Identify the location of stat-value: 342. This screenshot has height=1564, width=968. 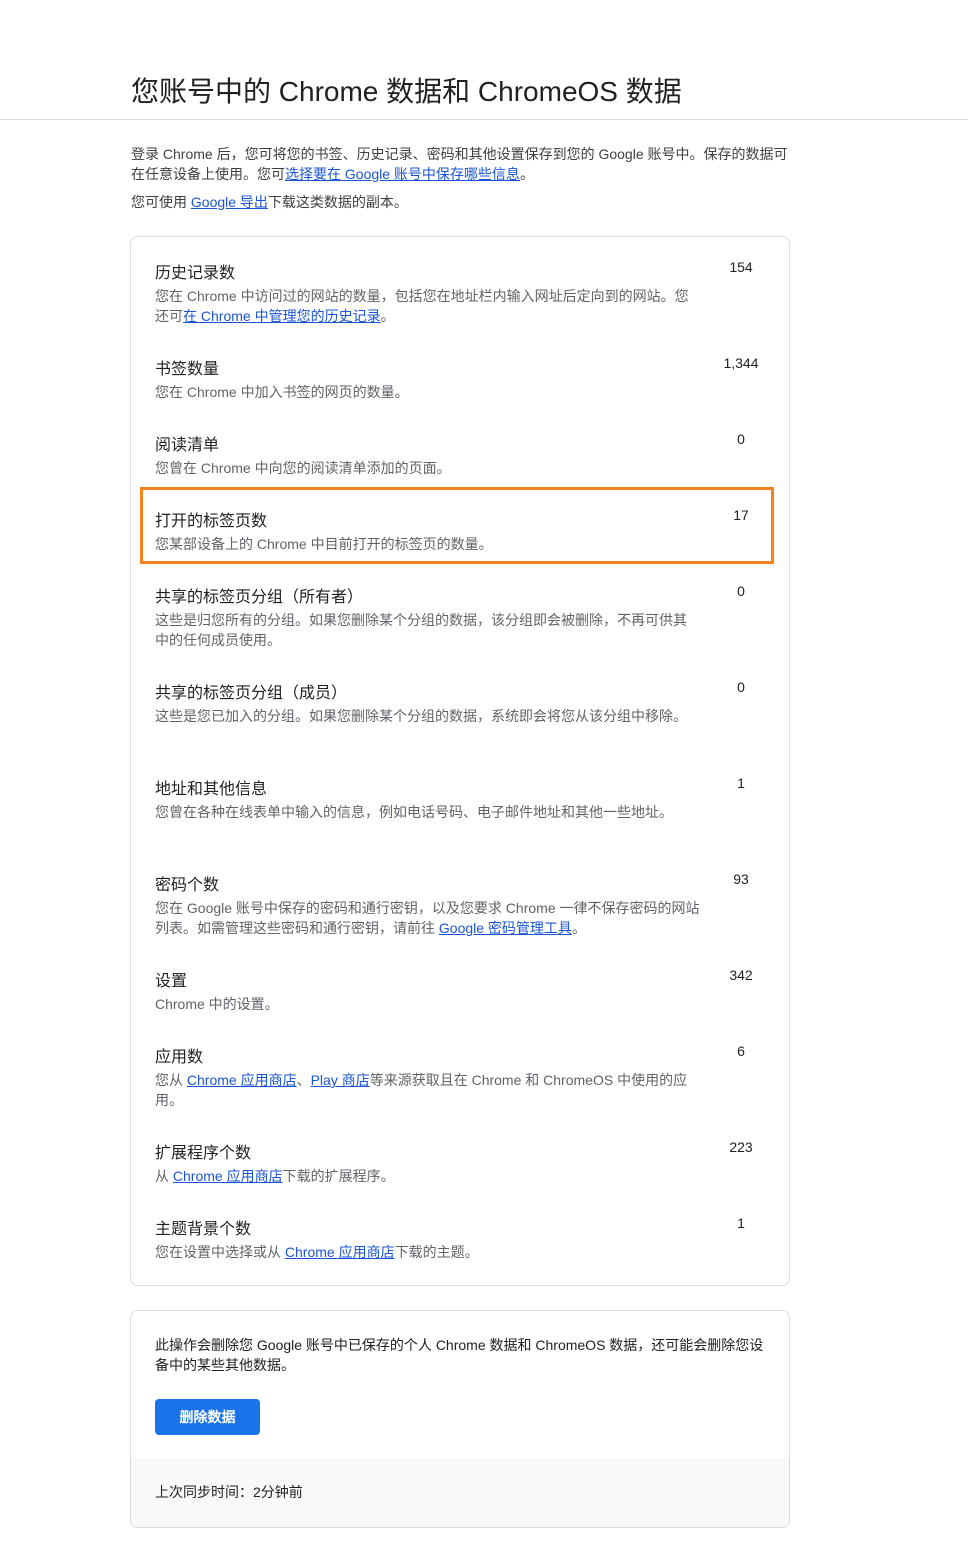
(741, 975).